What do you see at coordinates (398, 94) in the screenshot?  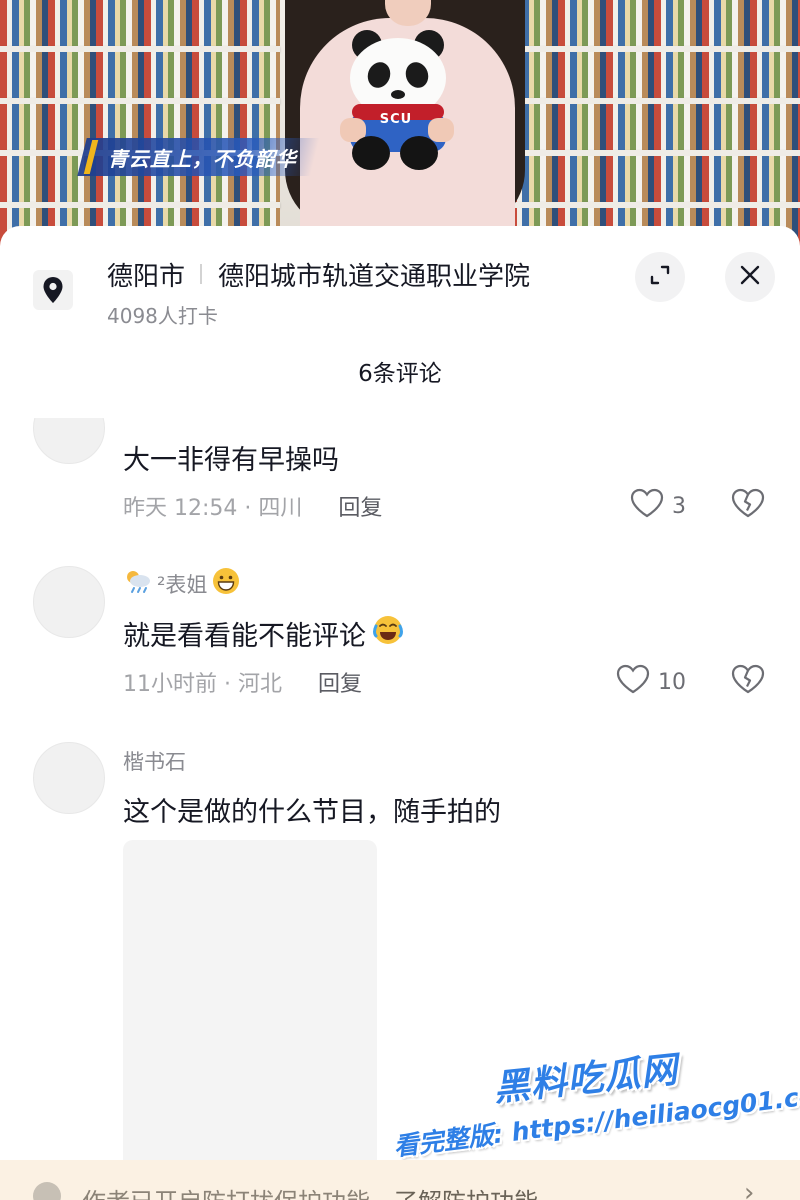 I see `panda-nose` at bounding box center [398, 94].